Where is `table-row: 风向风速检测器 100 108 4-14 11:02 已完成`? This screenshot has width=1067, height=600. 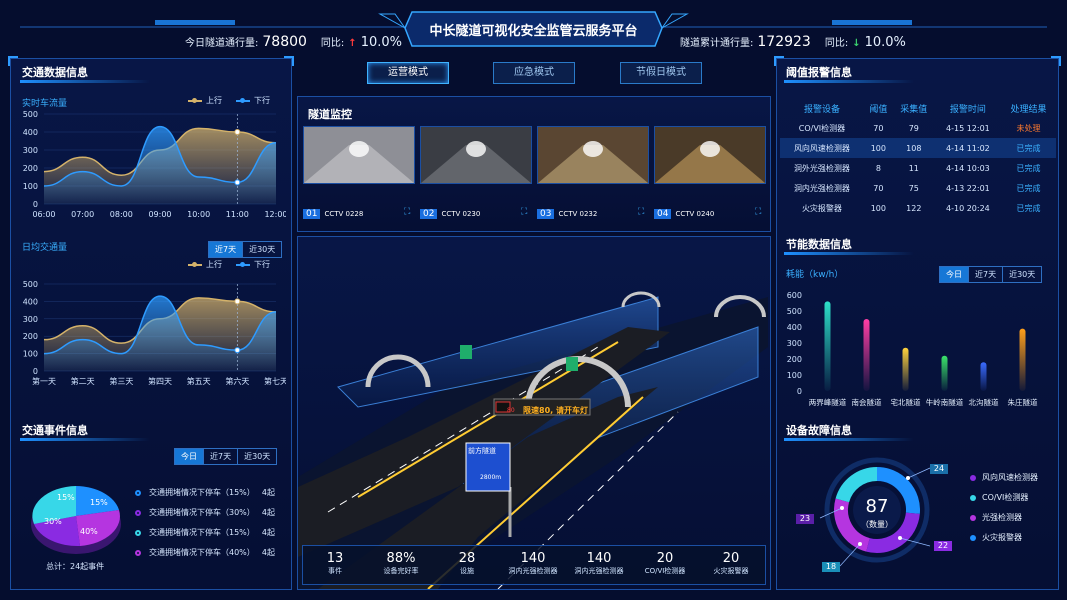 table-row: 风向风速检测器 100 108 4-14 11:02 已完成 is located at coordinates (918, 148).